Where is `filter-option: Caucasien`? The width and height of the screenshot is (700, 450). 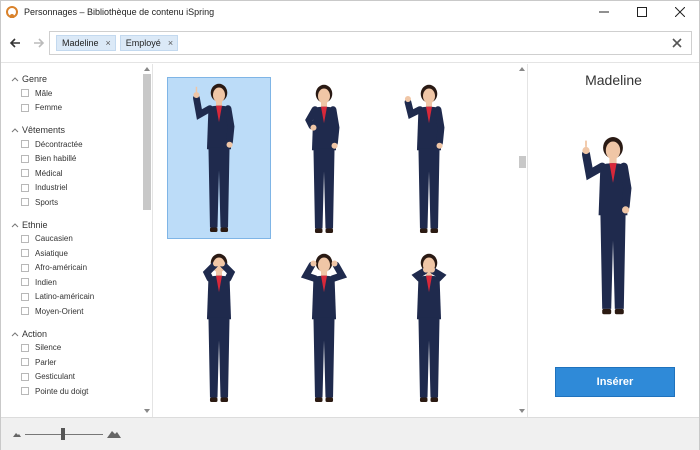 filter-option: Caucasien is located at coordinates (86, 239).